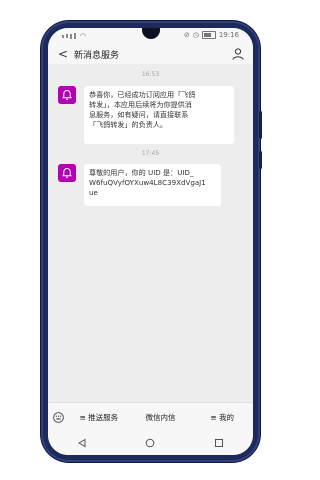  Describe the element at coordinates (260, 160) in the screenshot. I see `power-button` at that location.